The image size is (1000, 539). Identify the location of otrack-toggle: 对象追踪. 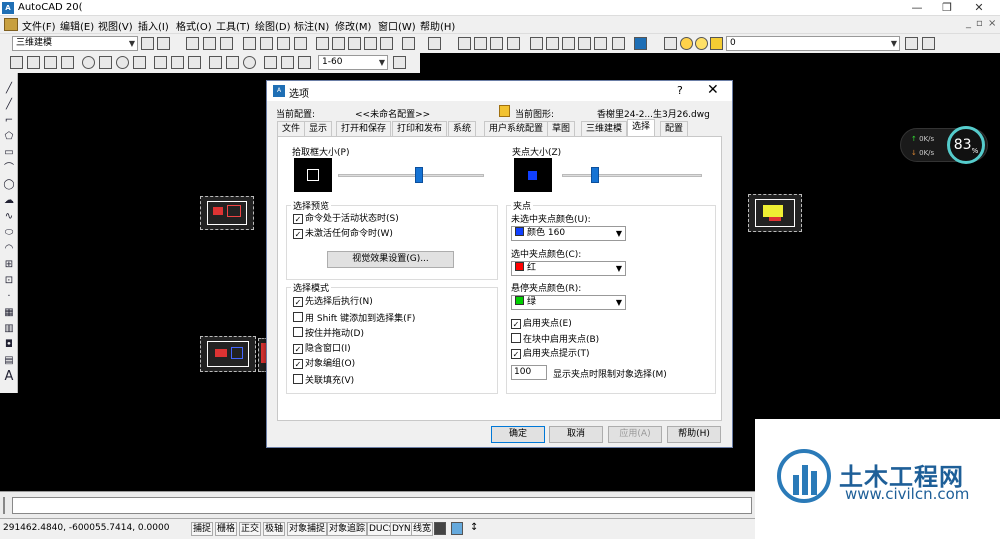
(347, 529).